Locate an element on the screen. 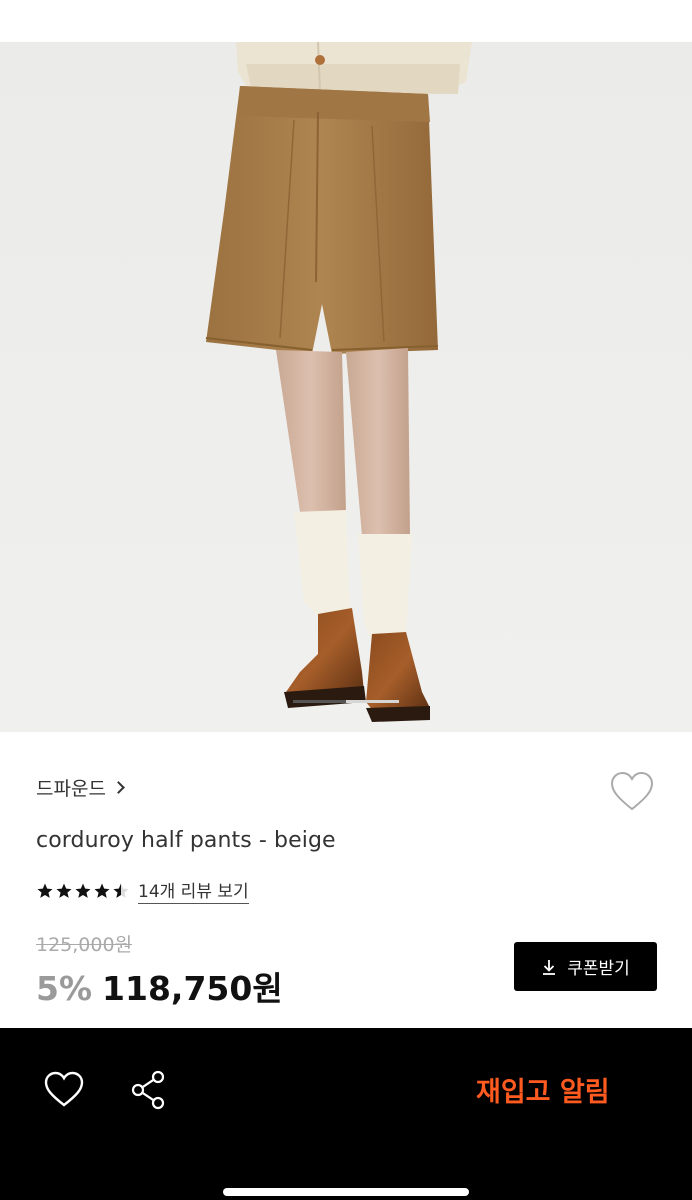 The width and height of the screenshot is (692, 1200). sale-price: 118,750원 is located at coordinates (192, 988).